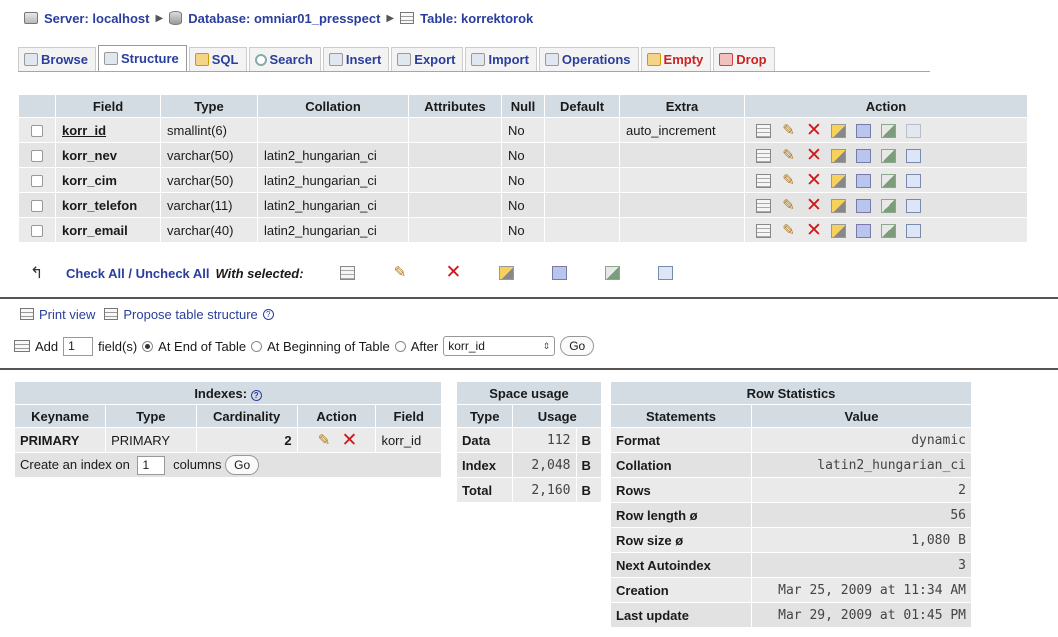  I want to click on stat-value: 56, so click(861, 515).